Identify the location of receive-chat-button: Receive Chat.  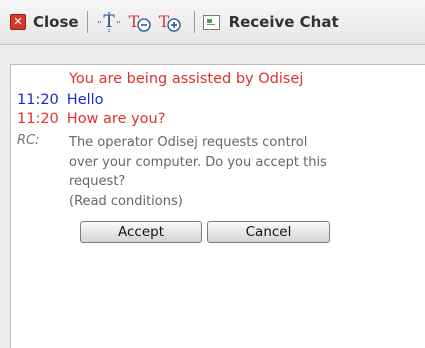
(270, 22).